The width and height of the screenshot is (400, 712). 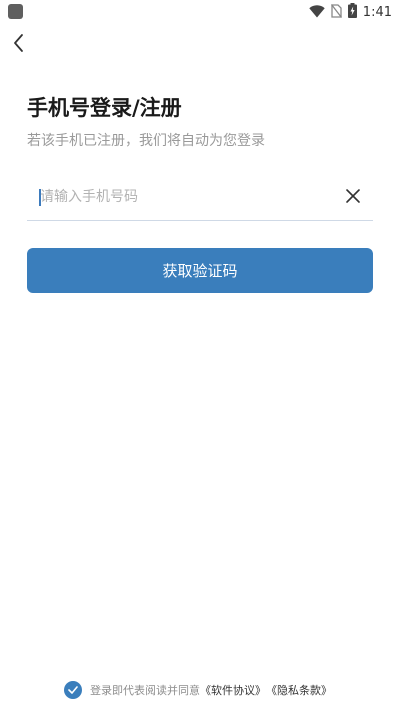 I want to click on get-code-label: 获取验证码, so click(x=200, y=271).